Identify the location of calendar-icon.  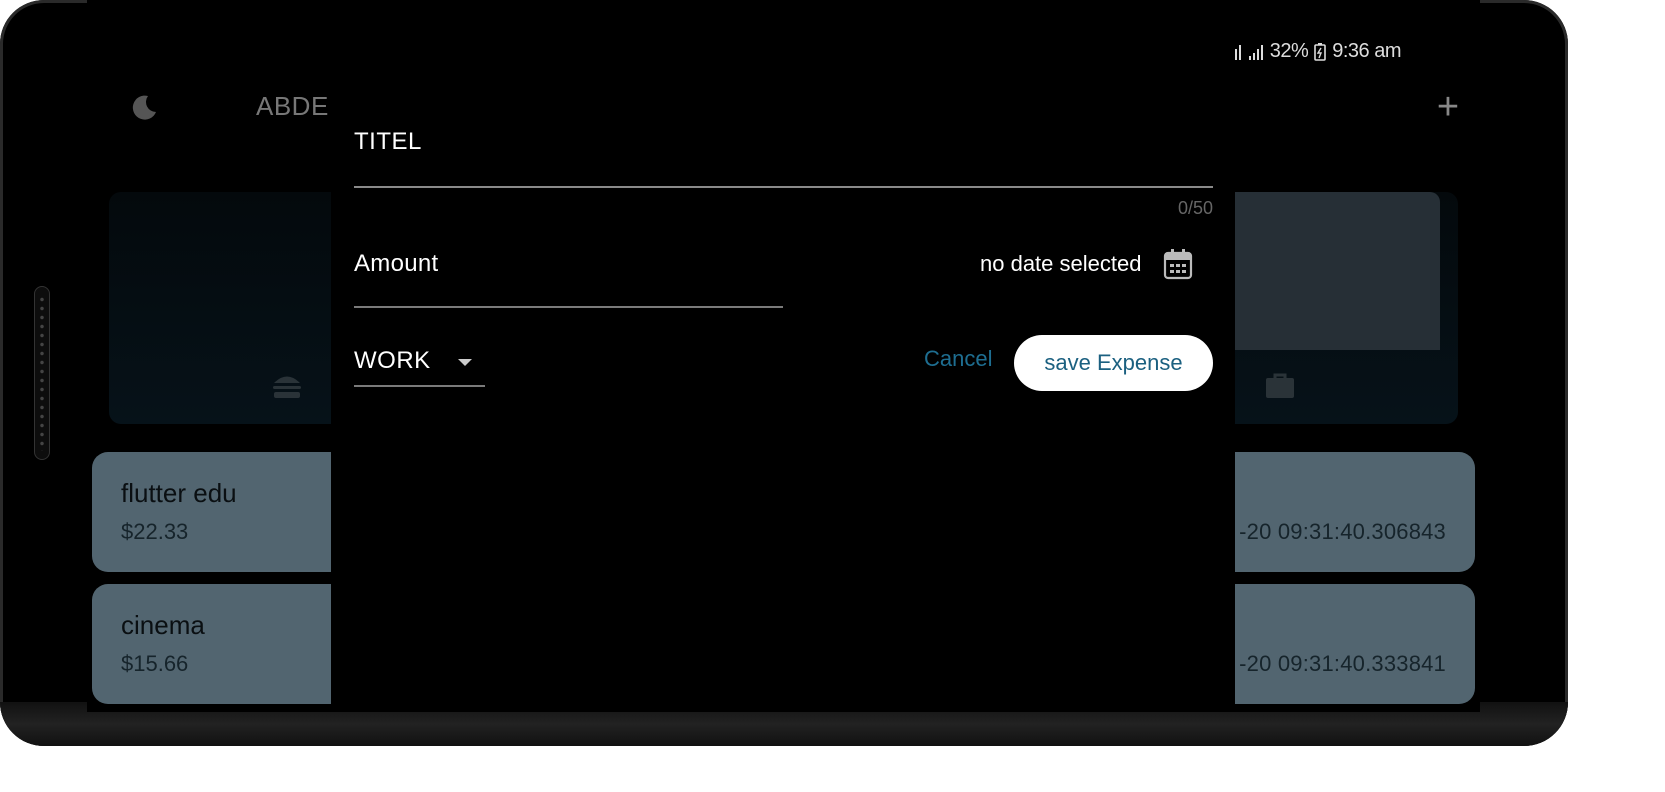
(1178, 264).